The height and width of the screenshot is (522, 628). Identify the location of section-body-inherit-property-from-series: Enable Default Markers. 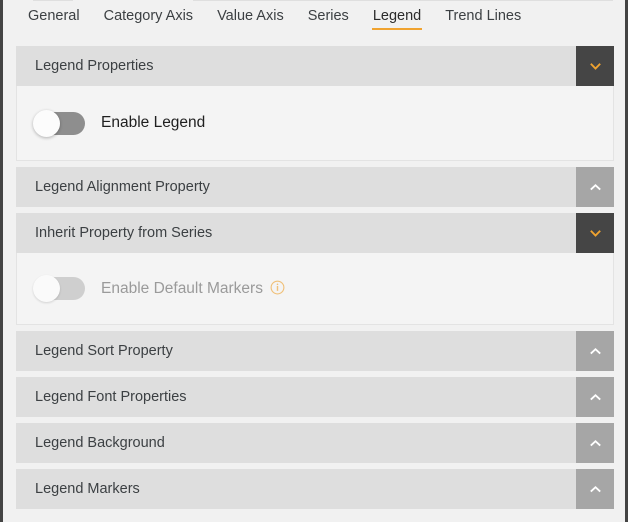
(315, 289).